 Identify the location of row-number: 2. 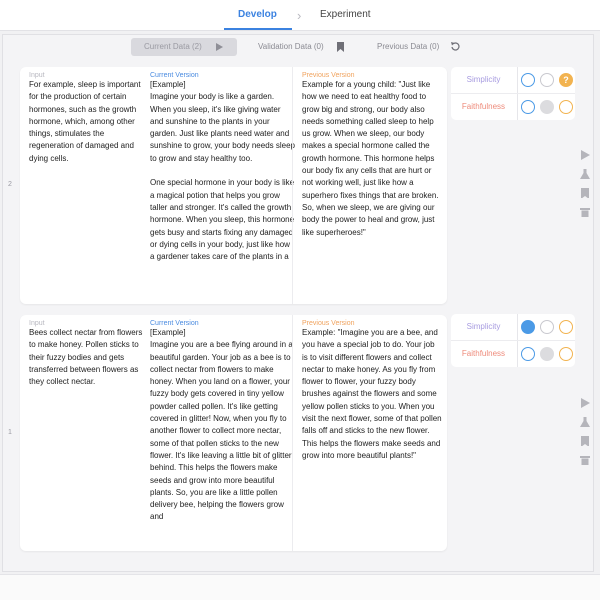
(10, 184).